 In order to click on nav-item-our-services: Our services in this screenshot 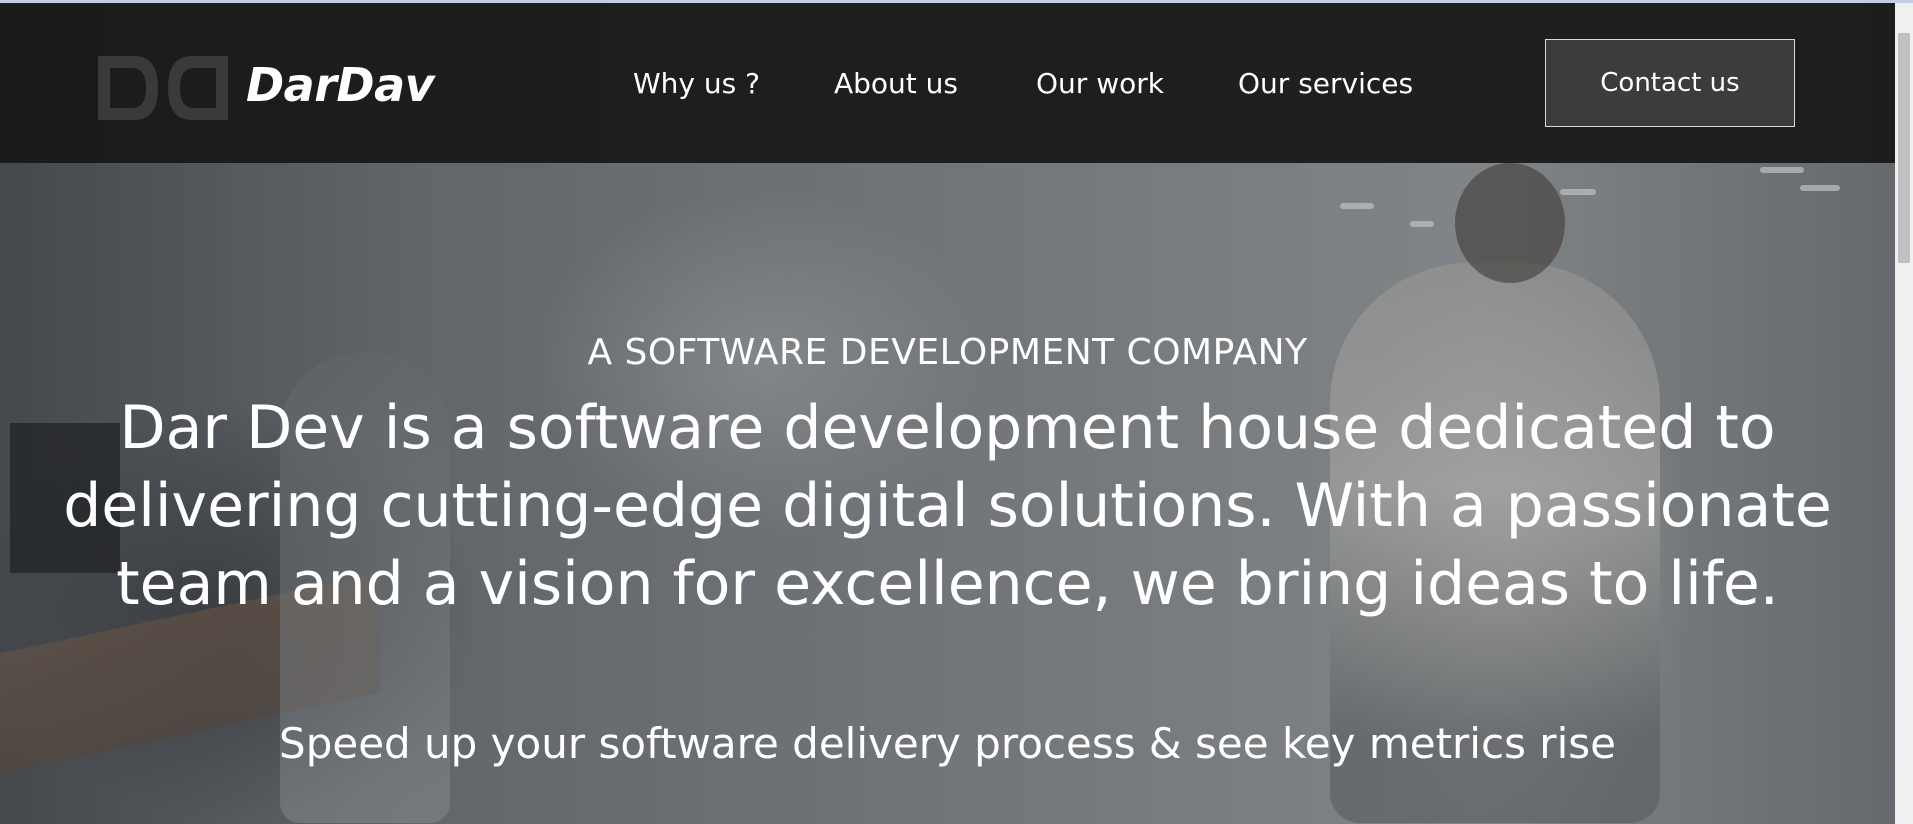, I will do `click(1325, 84)`.